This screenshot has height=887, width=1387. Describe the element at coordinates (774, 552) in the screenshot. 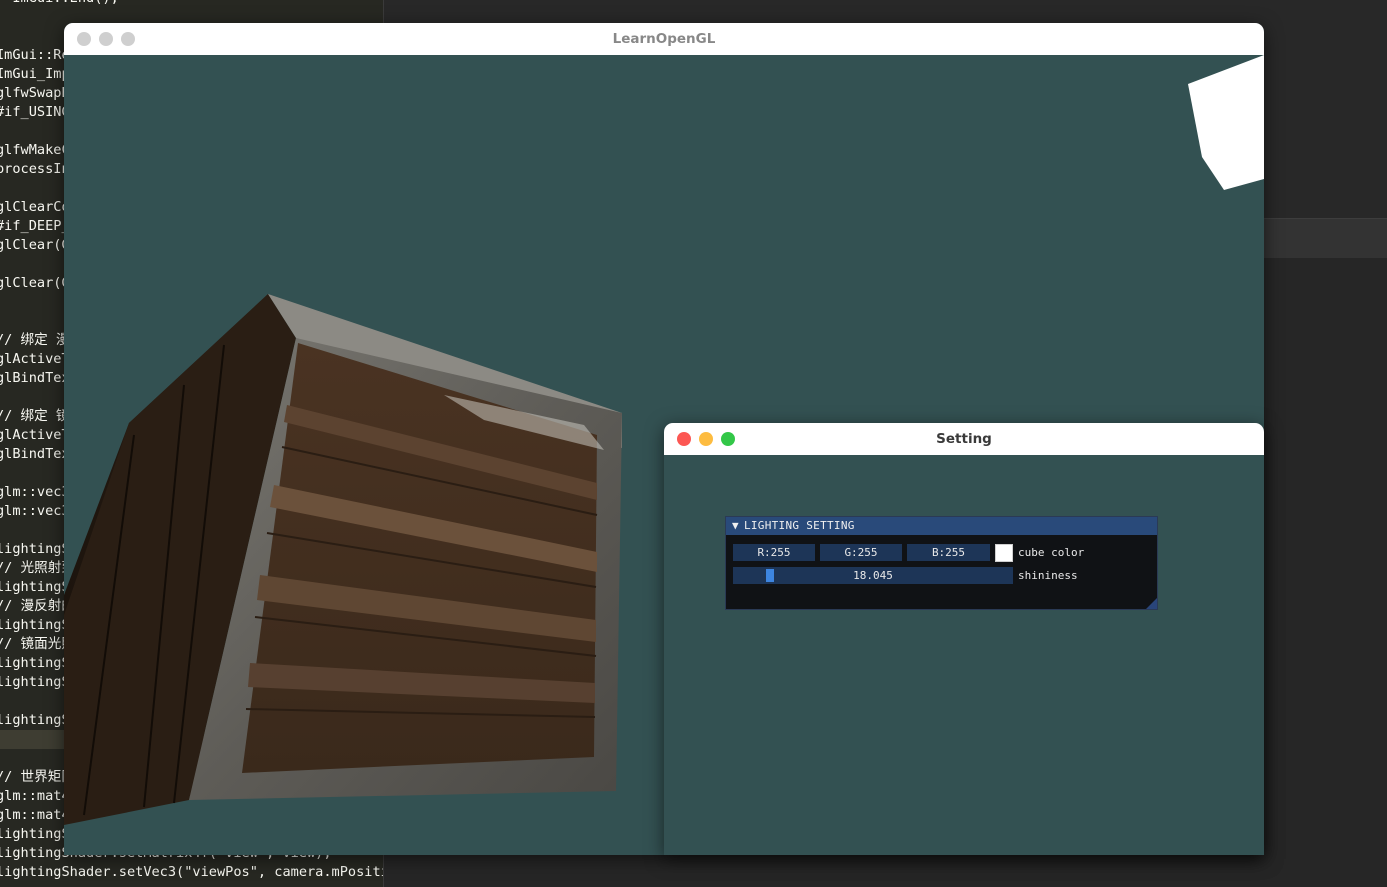

I see `r-field: R:255` at that location.